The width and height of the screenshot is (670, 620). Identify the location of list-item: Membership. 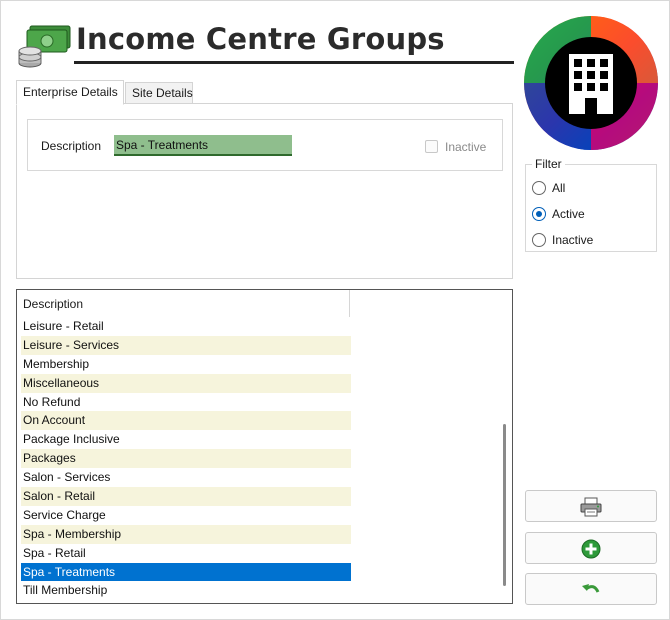
(186, 364).